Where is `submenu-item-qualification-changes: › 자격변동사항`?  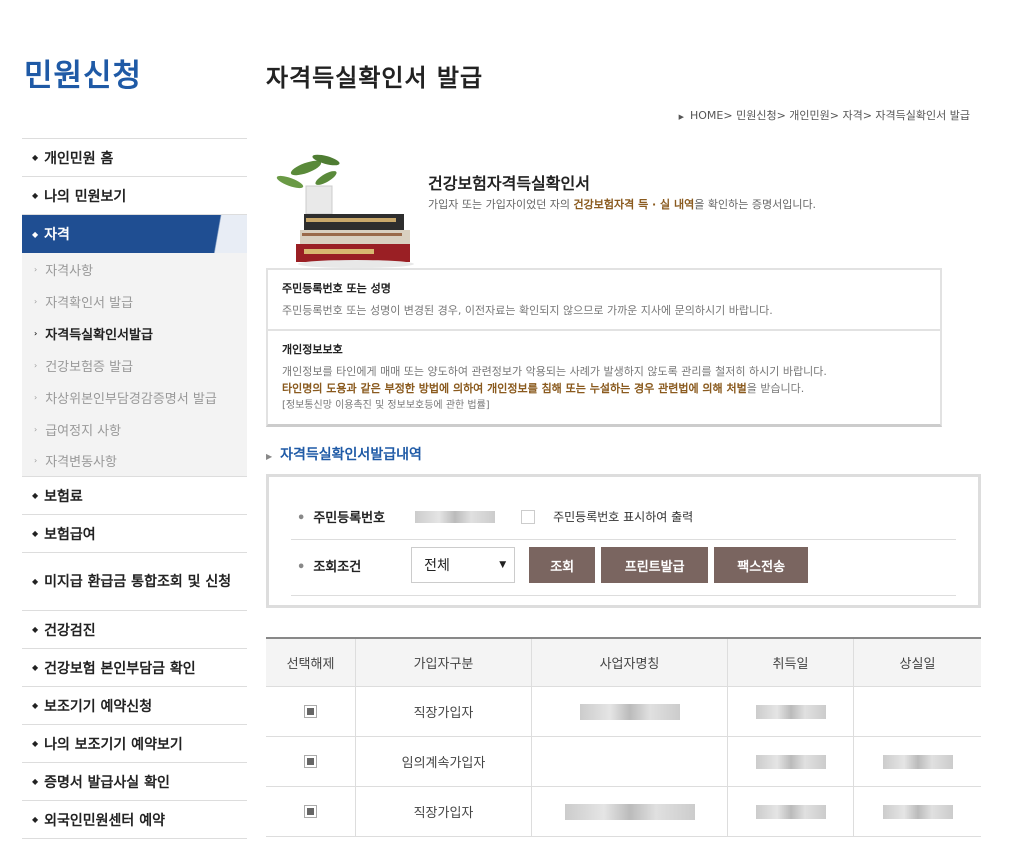 submenu-item-qualification-changes: › 자격변동사항 is located at coordinates (134, 461).